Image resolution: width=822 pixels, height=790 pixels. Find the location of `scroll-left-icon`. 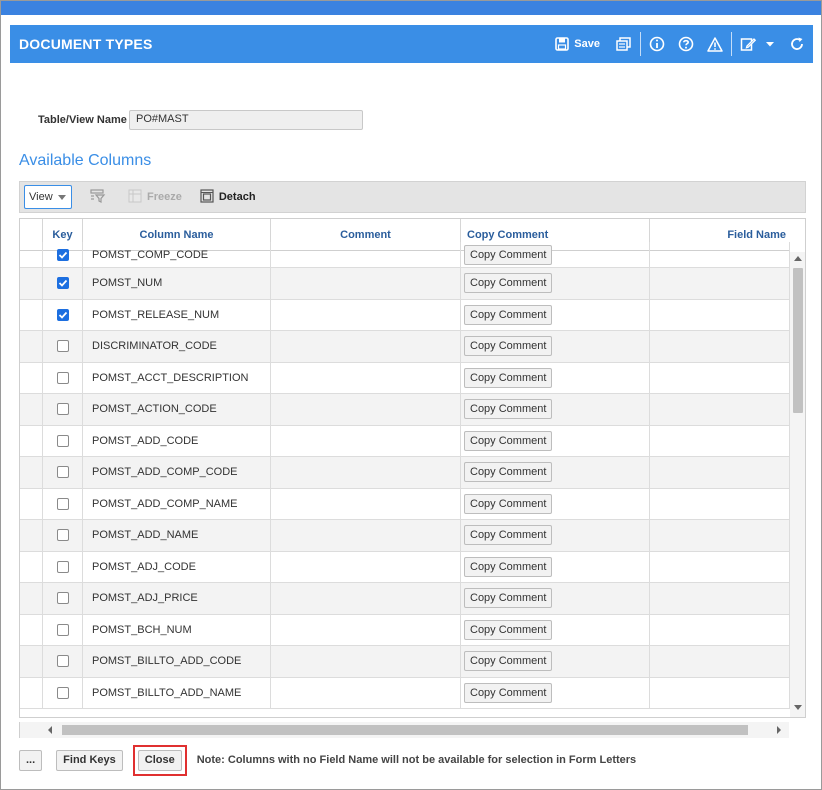

scroll-left-icon is located at coordinates (50, 730).